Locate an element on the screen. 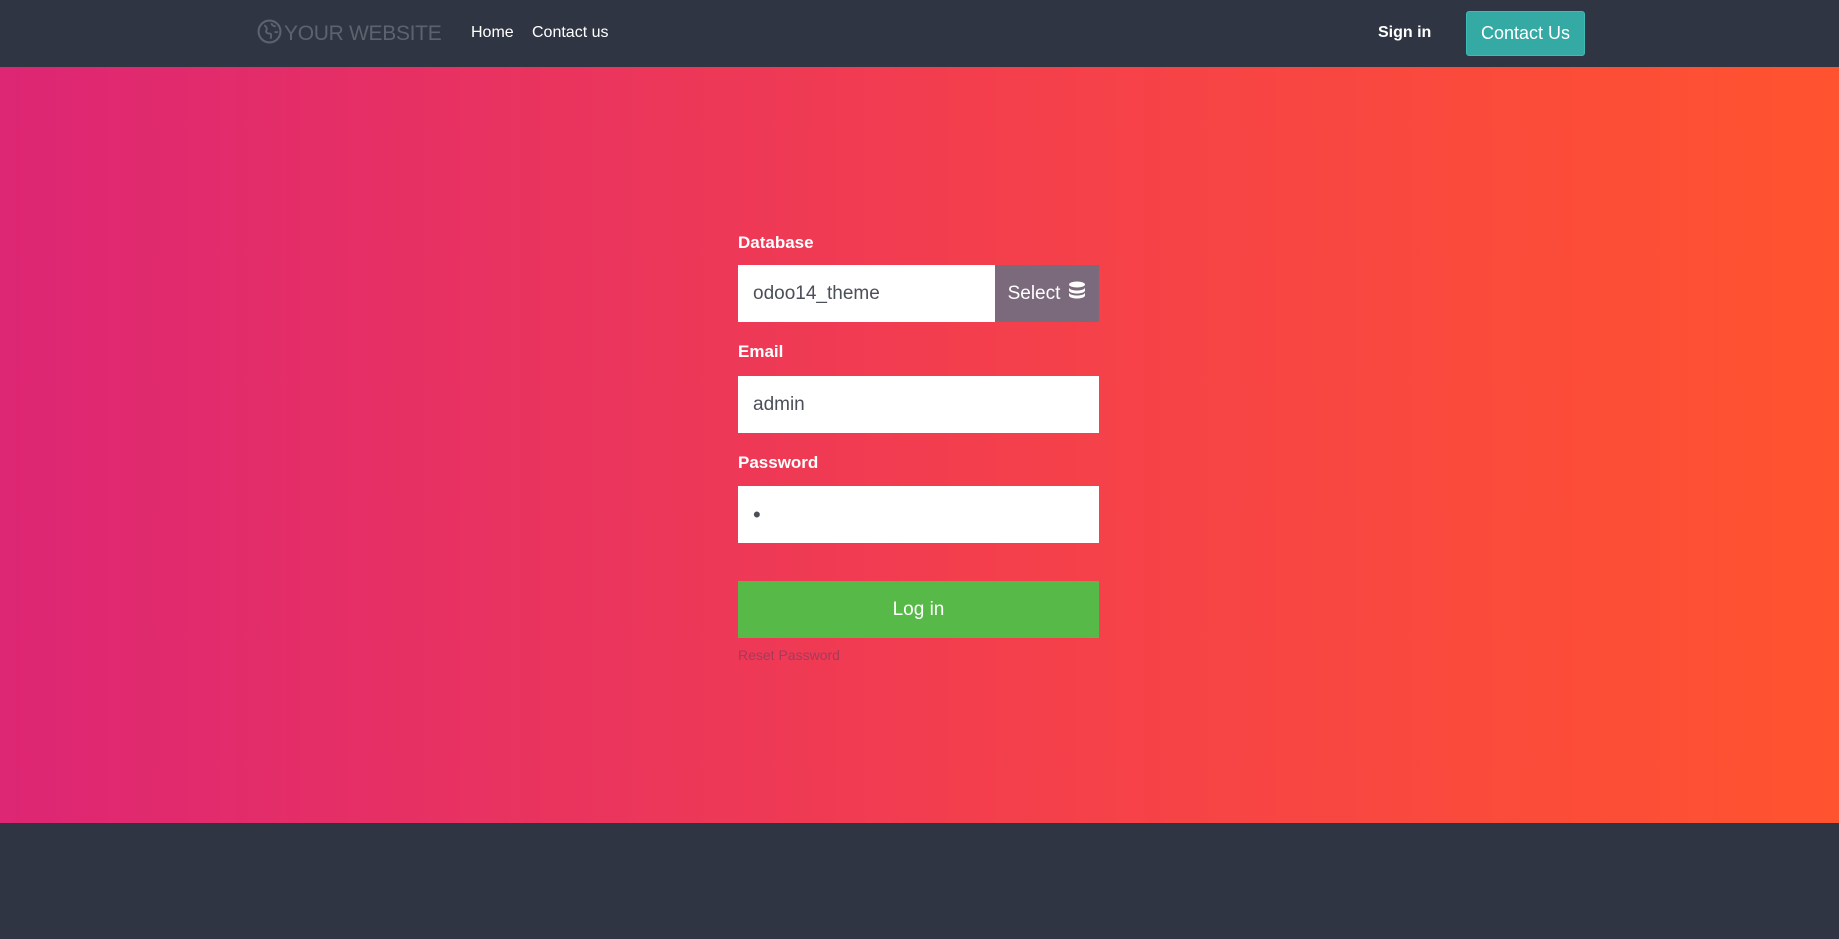  email-field: admin is located at coordinates (918, 404).